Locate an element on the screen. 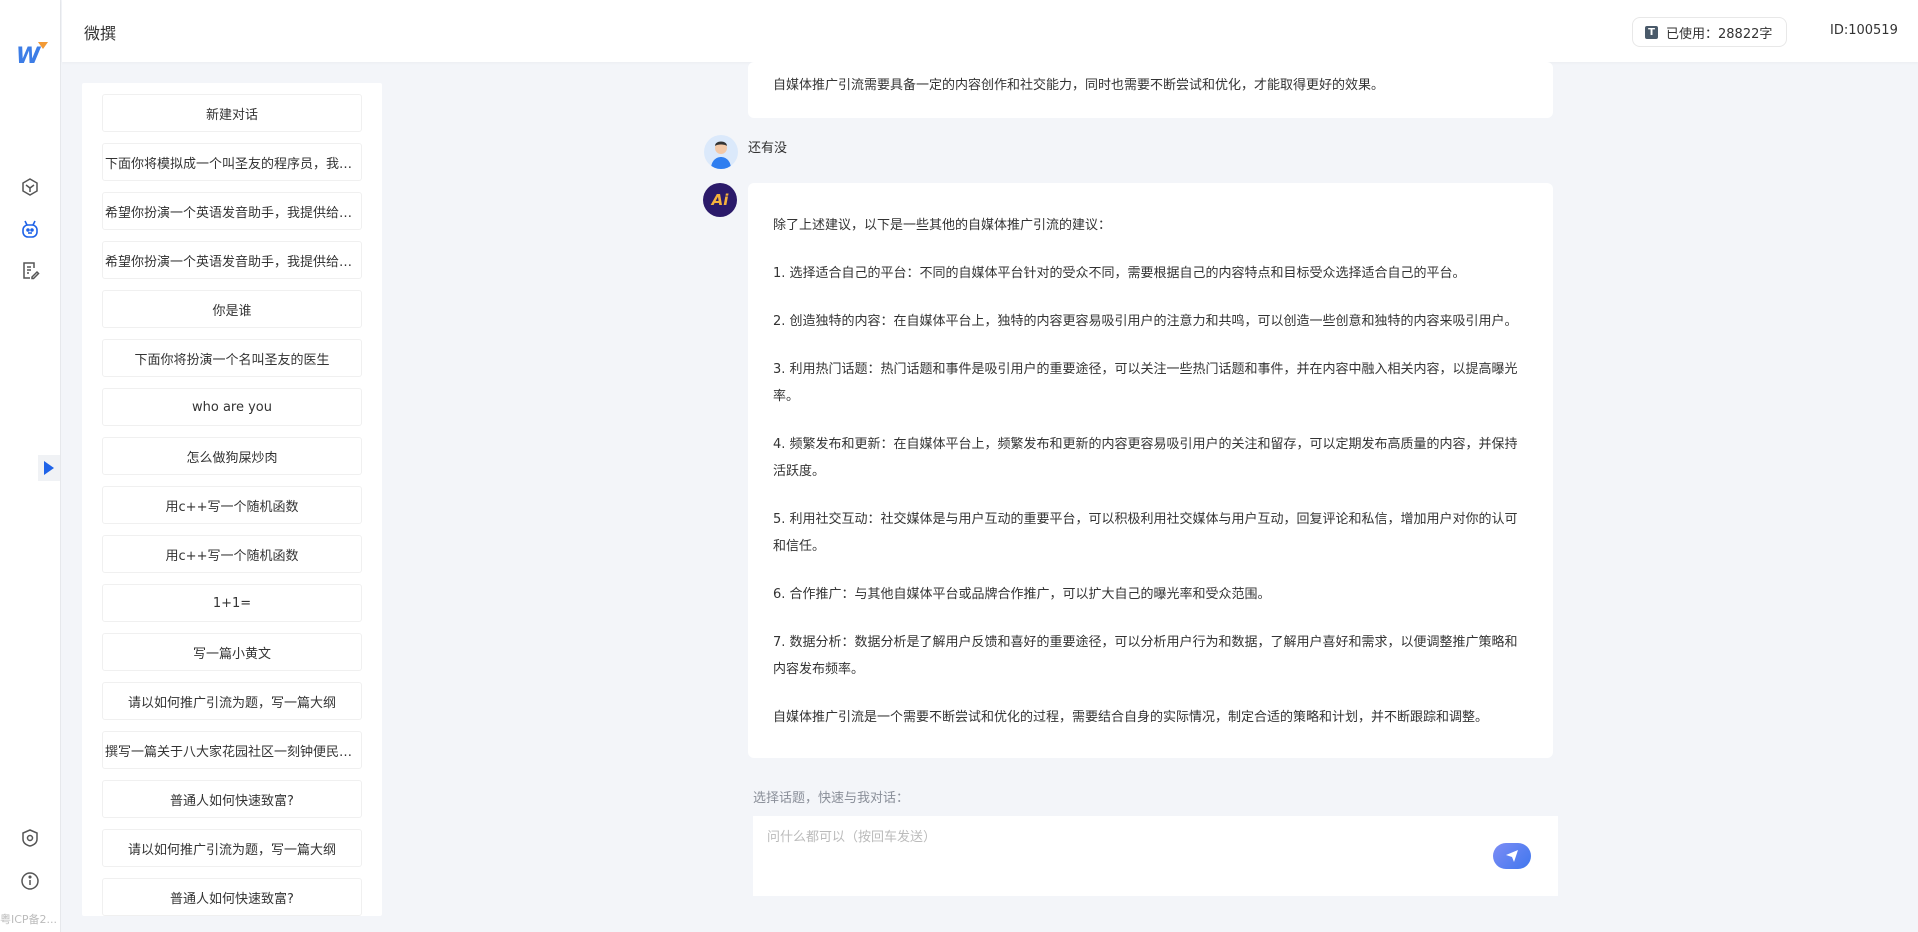 This screenshot has width=1918, height=932. caret-right-icon is located at coordinates (49, 468).